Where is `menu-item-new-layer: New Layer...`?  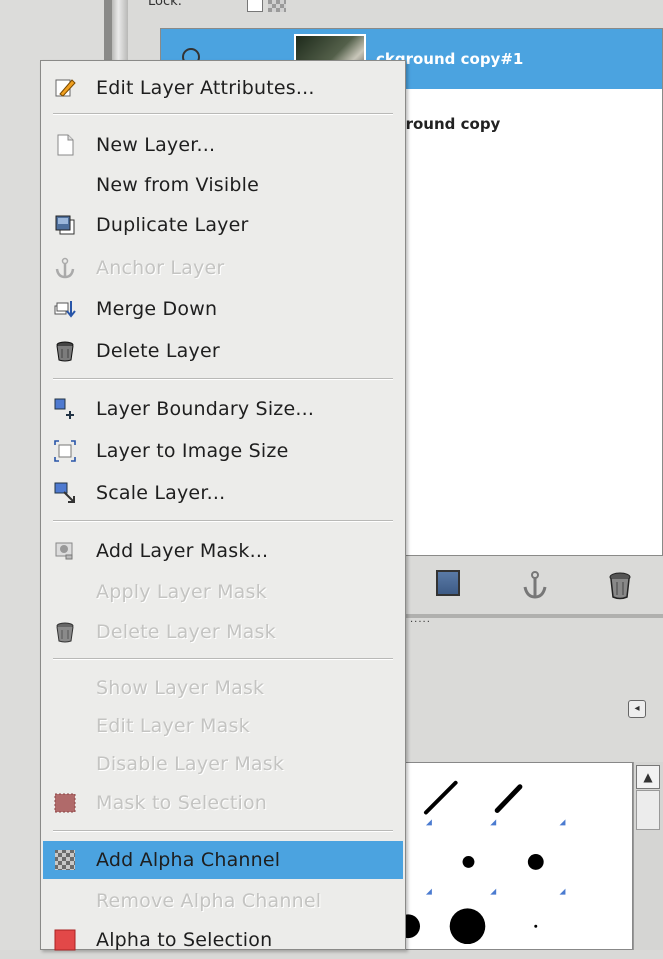
menu-item-new-layer: New Layer... is located at coordinates (223, 145).